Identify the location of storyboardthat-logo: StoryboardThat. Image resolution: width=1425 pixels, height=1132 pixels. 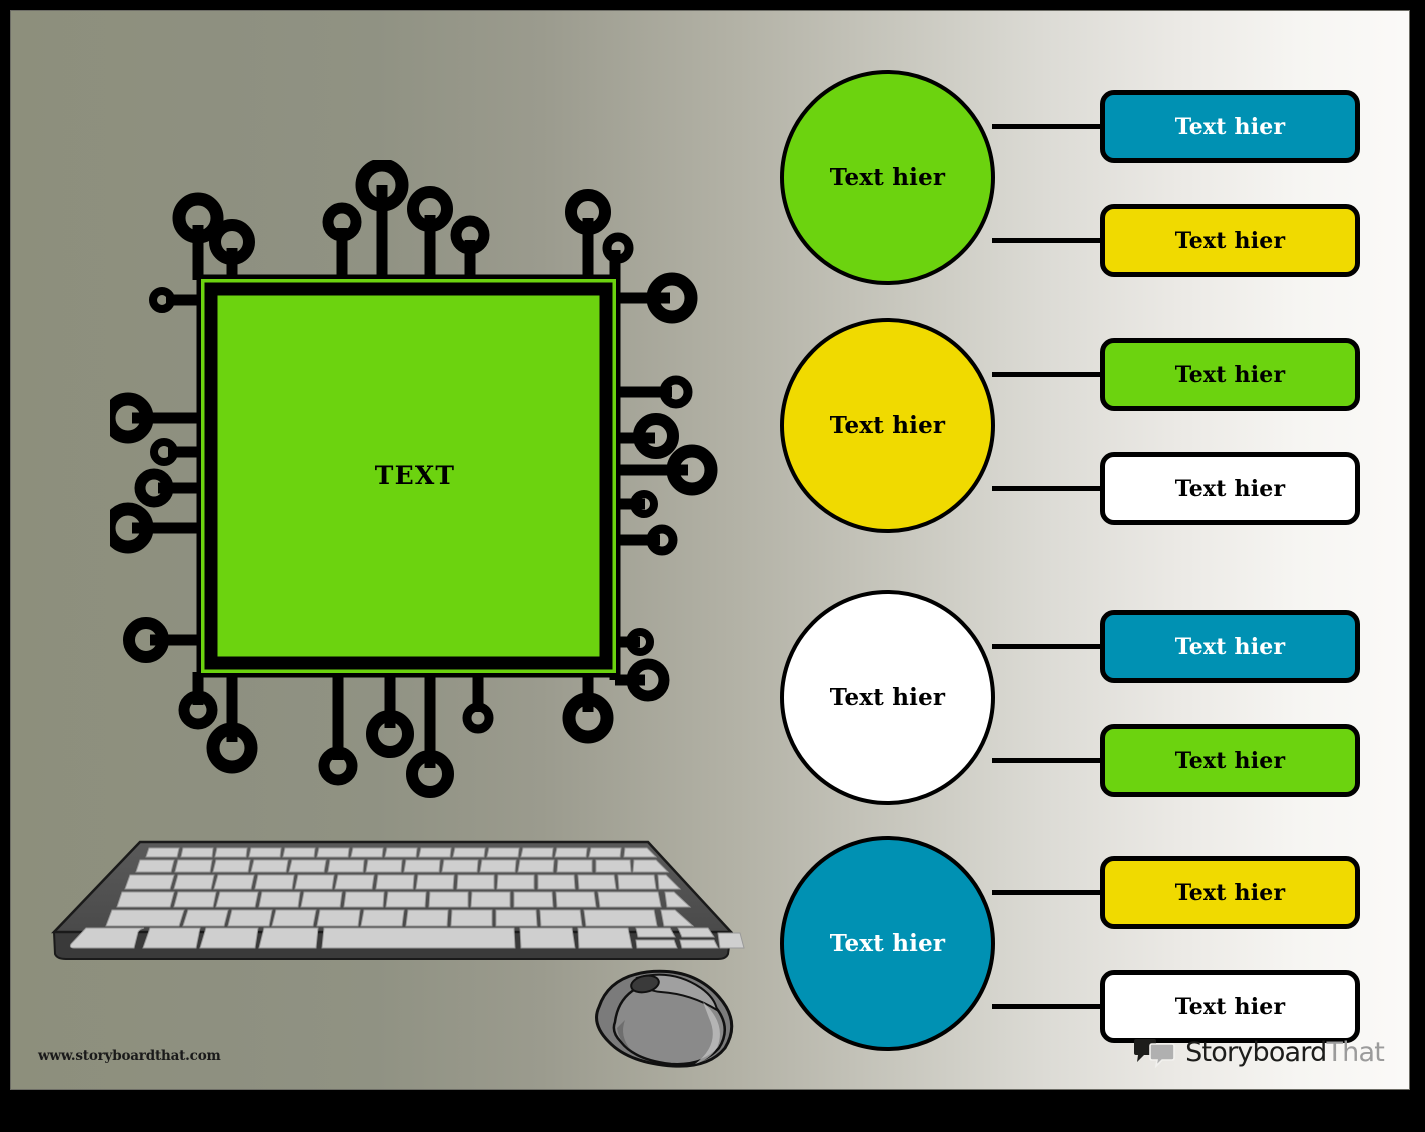
(1258, 1052).